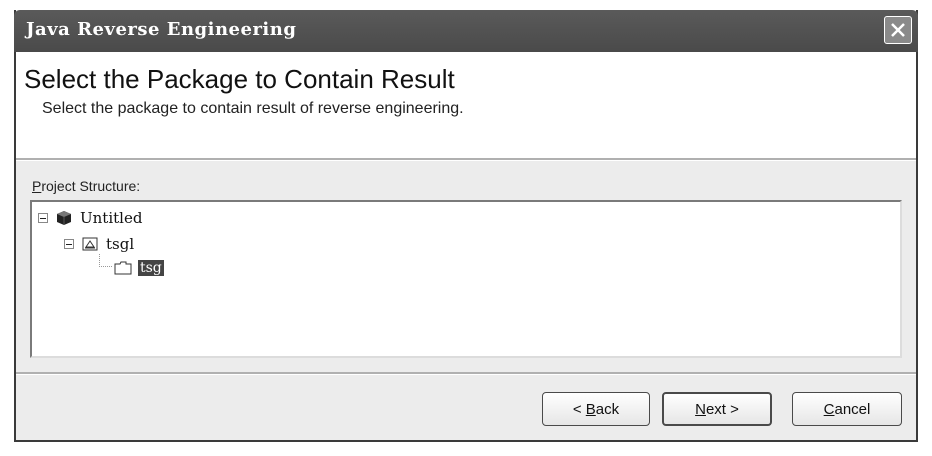  I want to click on folder-icon, so click(123, 268).